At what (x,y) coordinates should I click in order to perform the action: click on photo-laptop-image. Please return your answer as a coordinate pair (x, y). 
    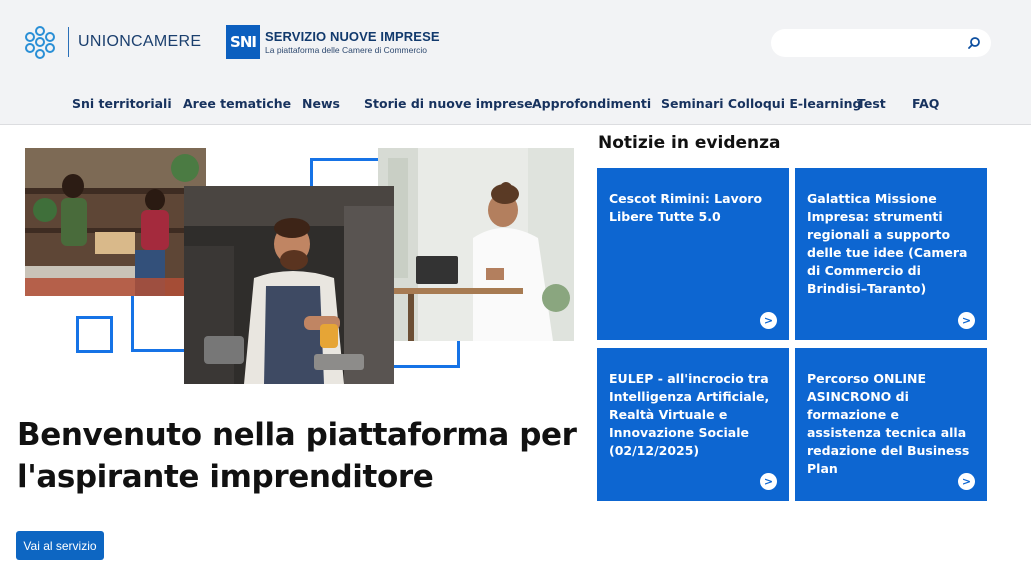
    Looking at the image, I should click on (476, 244).